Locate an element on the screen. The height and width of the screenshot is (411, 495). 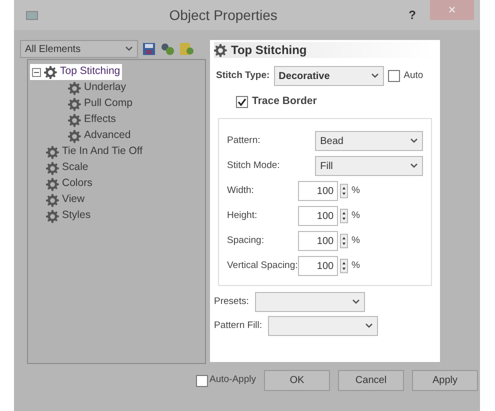
tree-item: Scale is located at coordinates (67, 168).